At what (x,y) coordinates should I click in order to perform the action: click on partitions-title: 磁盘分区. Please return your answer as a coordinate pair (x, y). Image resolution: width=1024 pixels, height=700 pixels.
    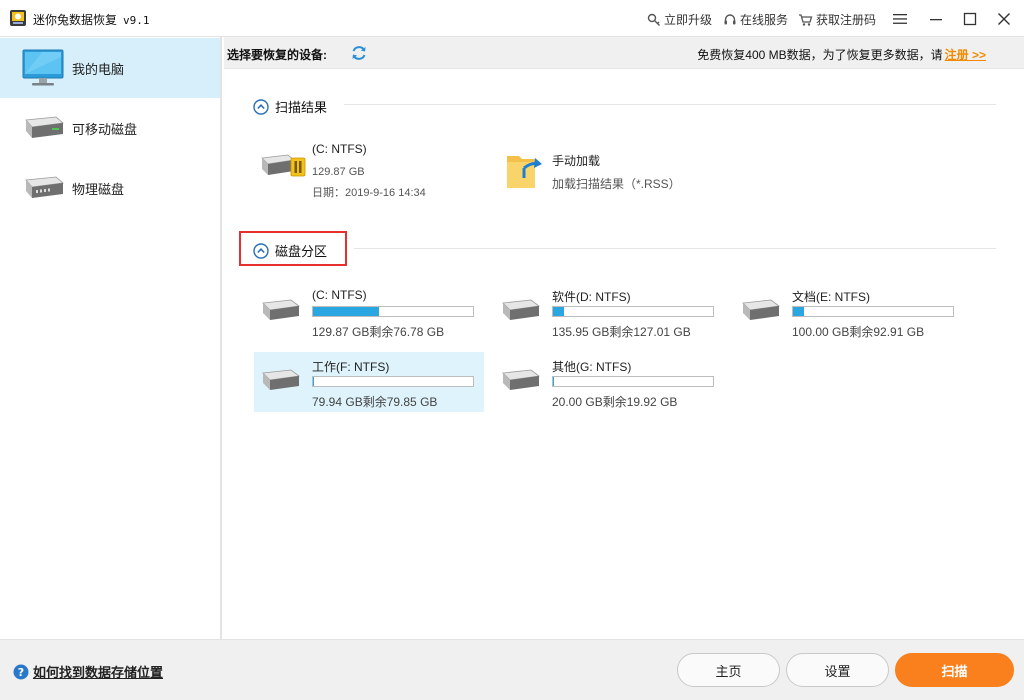
    Looking at the image, I should click on (301, 251).